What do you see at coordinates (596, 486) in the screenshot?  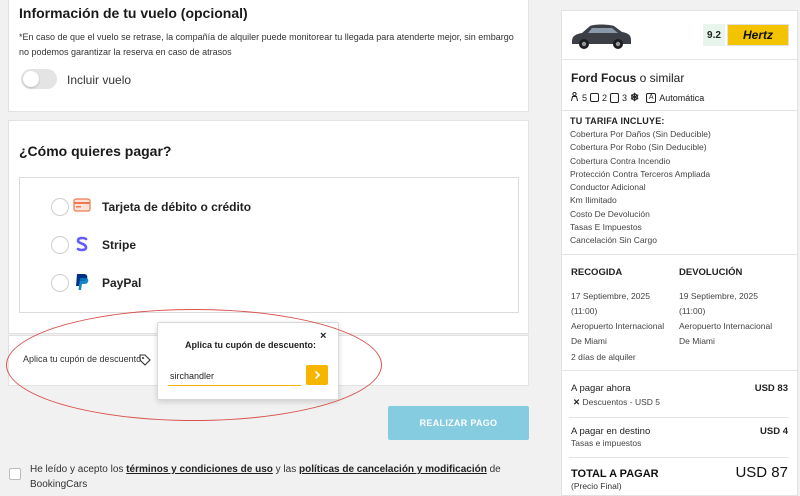 I see `total-sub: (Precio Final)` at bounding box center [596, 486].